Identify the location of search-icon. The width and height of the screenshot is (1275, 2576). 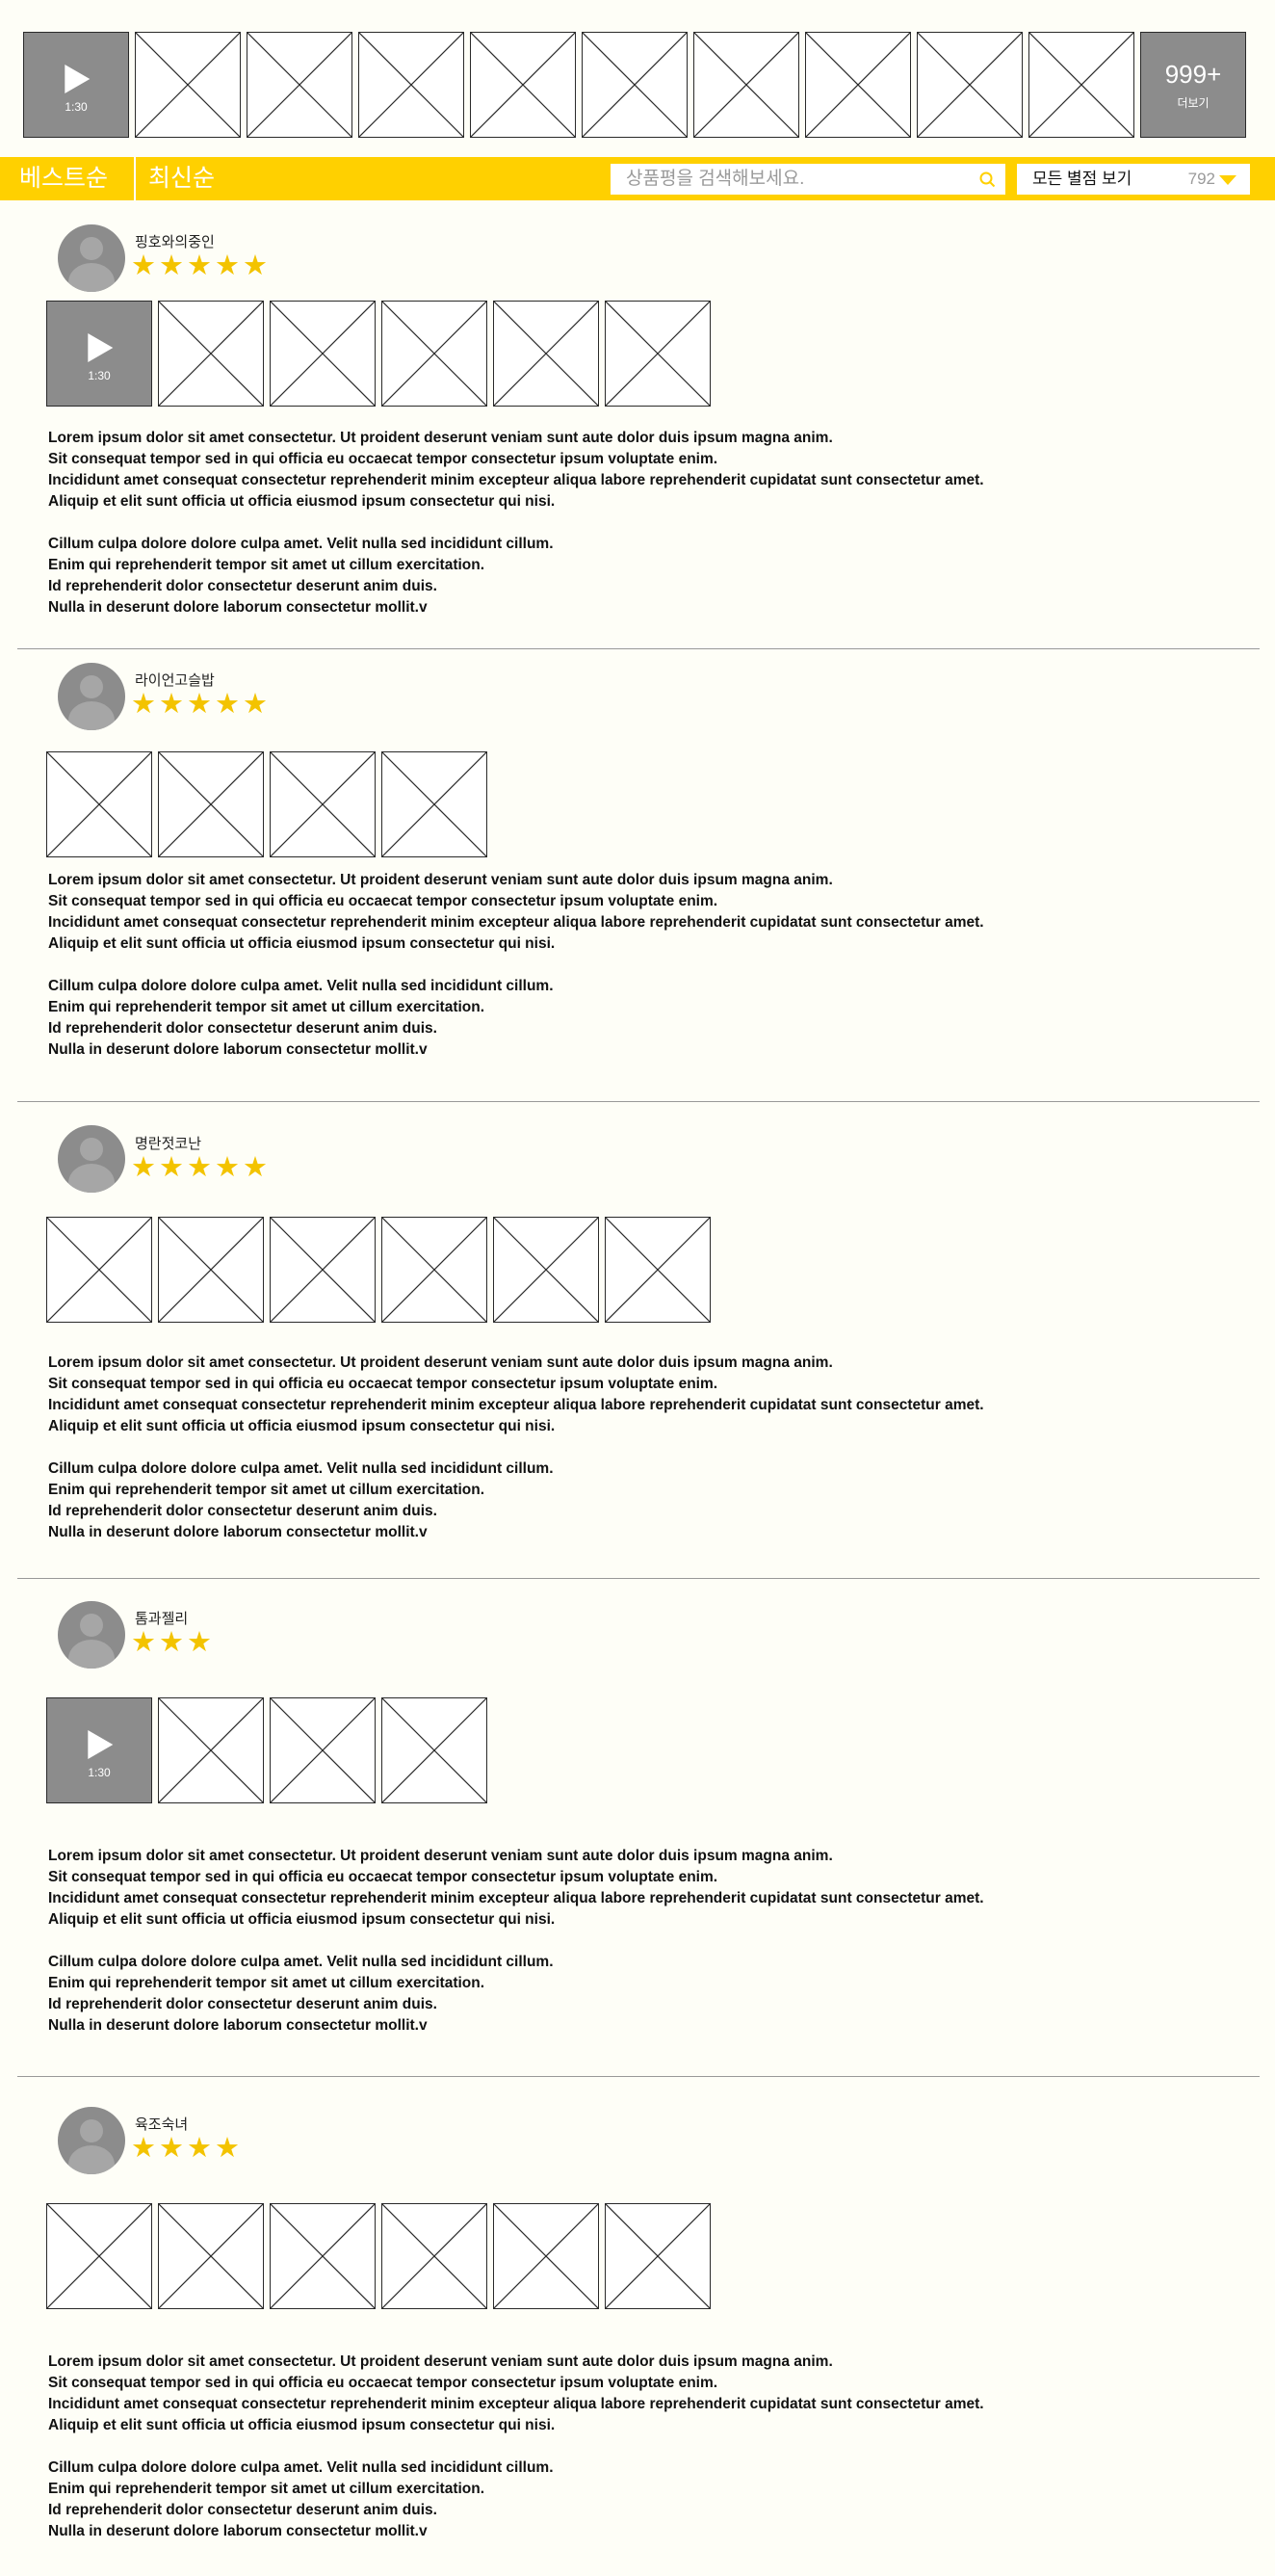
(987, 179).